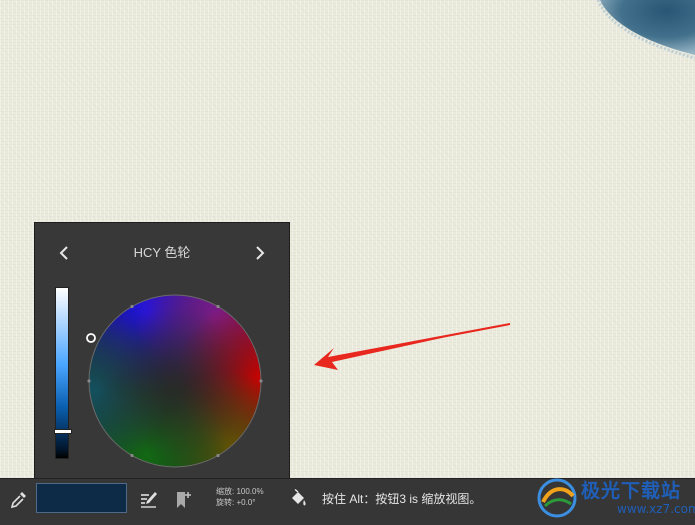  I want to click on aurora-logo-icon, so click(557, 498).